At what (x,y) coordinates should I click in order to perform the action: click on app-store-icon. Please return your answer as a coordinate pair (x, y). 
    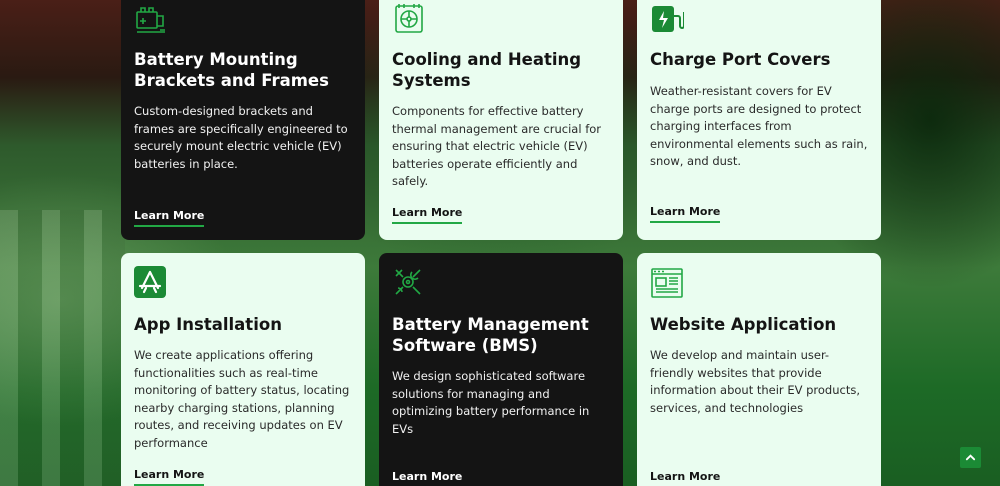
    Looking at the image, I should click on (150, 282).